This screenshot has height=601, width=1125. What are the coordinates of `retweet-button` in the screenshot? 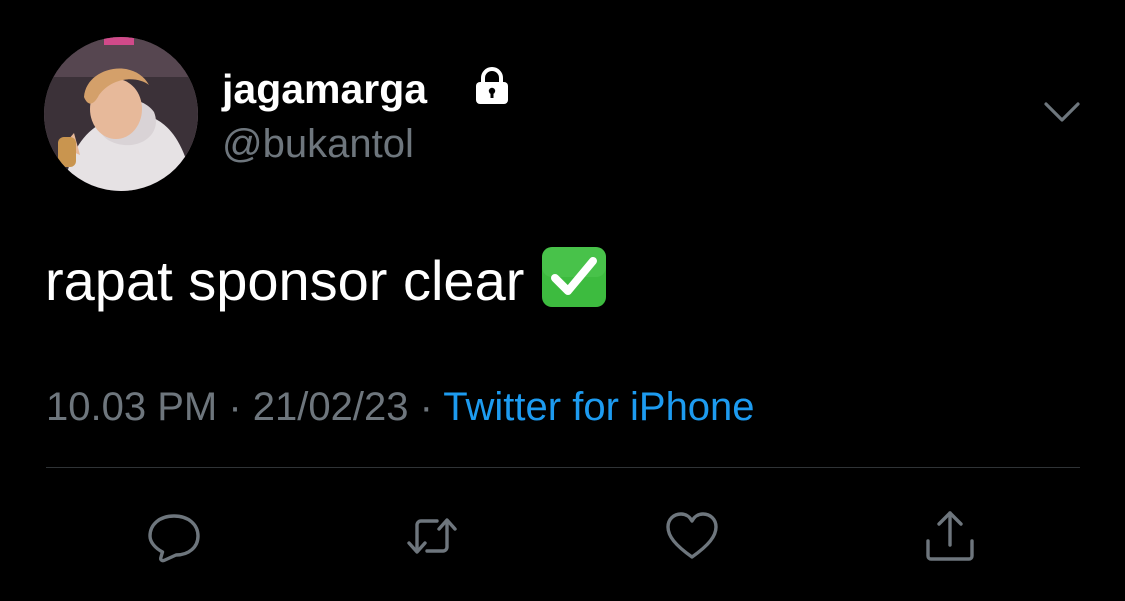 It's located at (432, 536).